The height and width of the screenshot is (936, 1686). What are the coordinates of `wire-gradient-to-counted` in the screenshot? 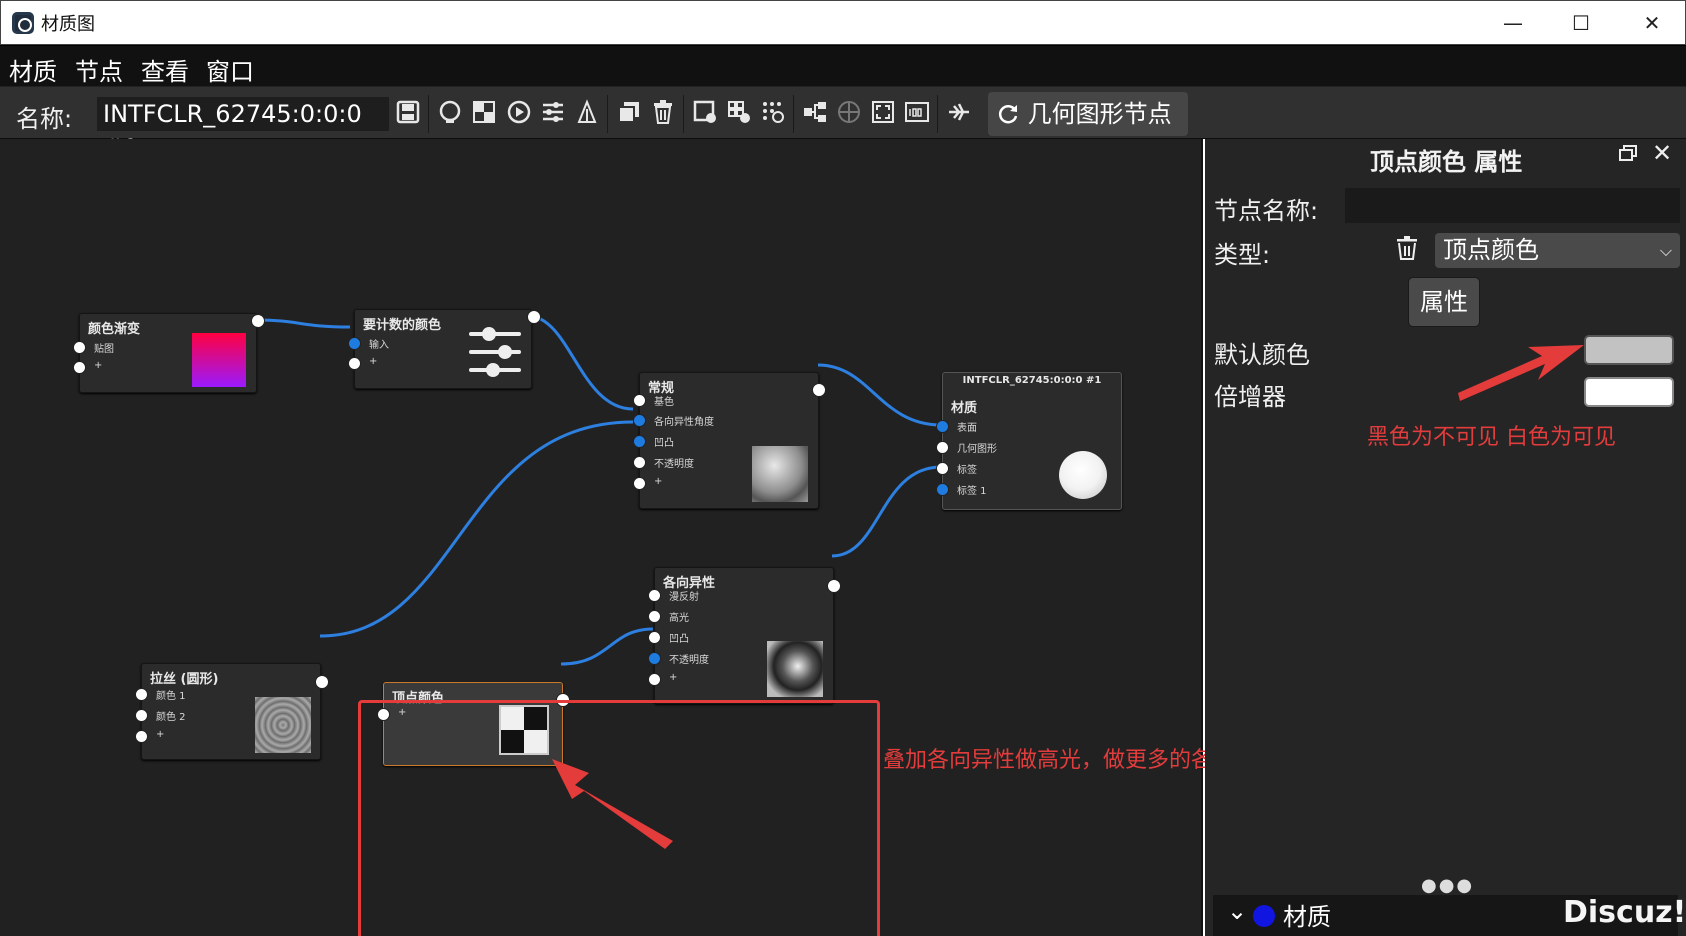 It's located at (303, 323).